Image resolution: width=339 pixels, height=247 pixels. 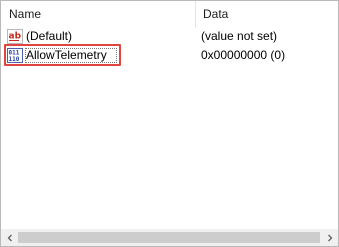 I want to click on column-header-name: Name, so click(x=98, y=14).